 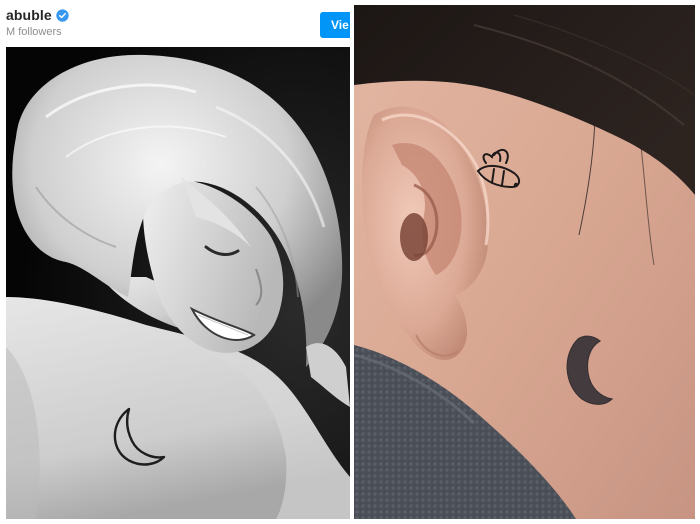 I want to click on view-profile-button: Vie, so click(x=335, y=25).